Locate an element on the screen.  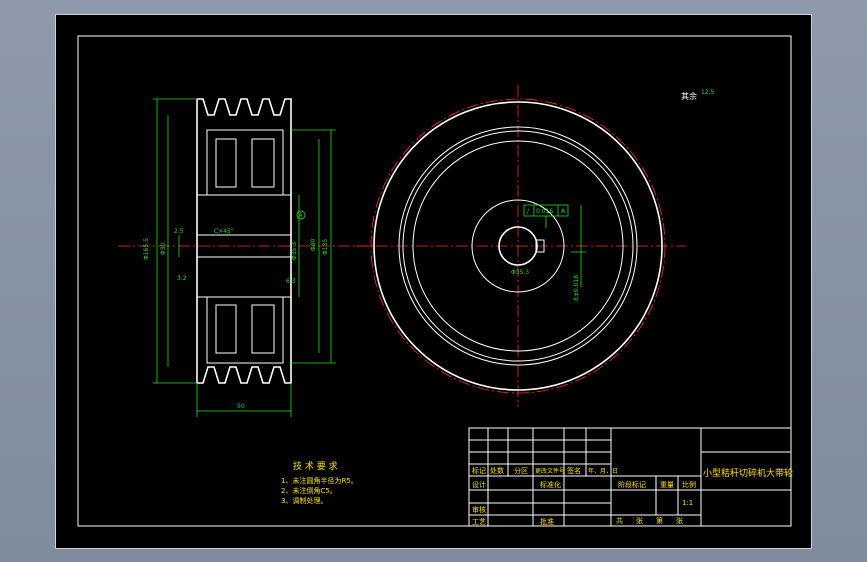
tolerance-datum: A is located at coordinates (563, 211).